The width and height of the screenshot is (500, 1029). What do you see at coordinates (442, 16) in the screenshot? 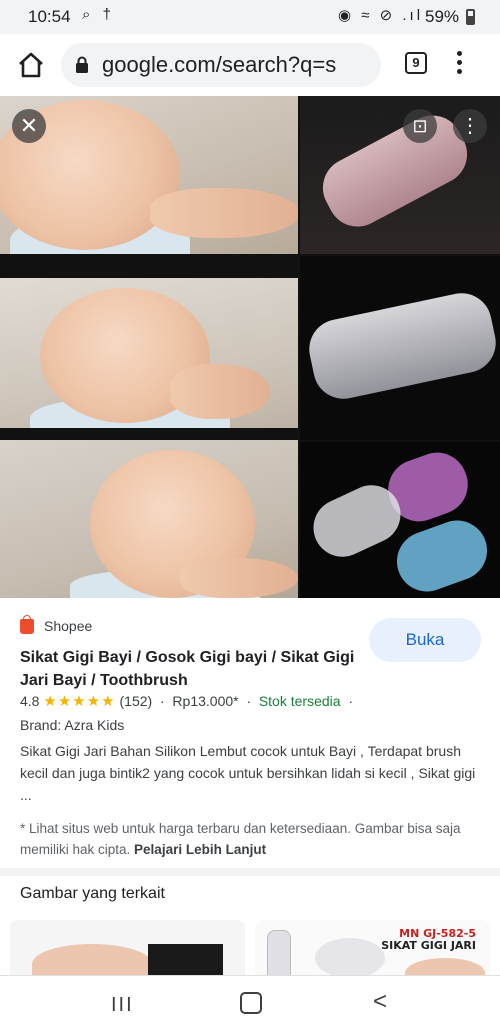
I see `battery-level: 59%` at bounding box center [442, 16].